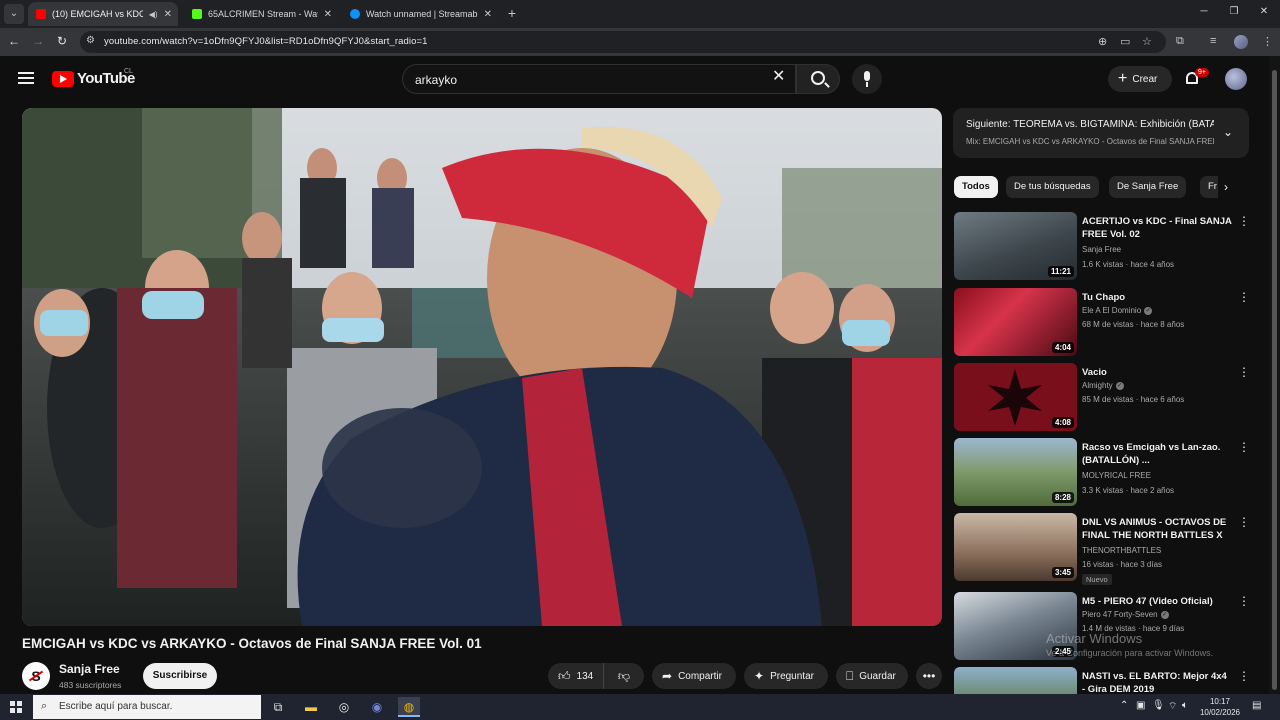 This screenshot has width=1280, height=720. Describe the element at coordinates (1112, 310) in the screenshot. I see `channel-label: Ele A El Dominio` at that location.